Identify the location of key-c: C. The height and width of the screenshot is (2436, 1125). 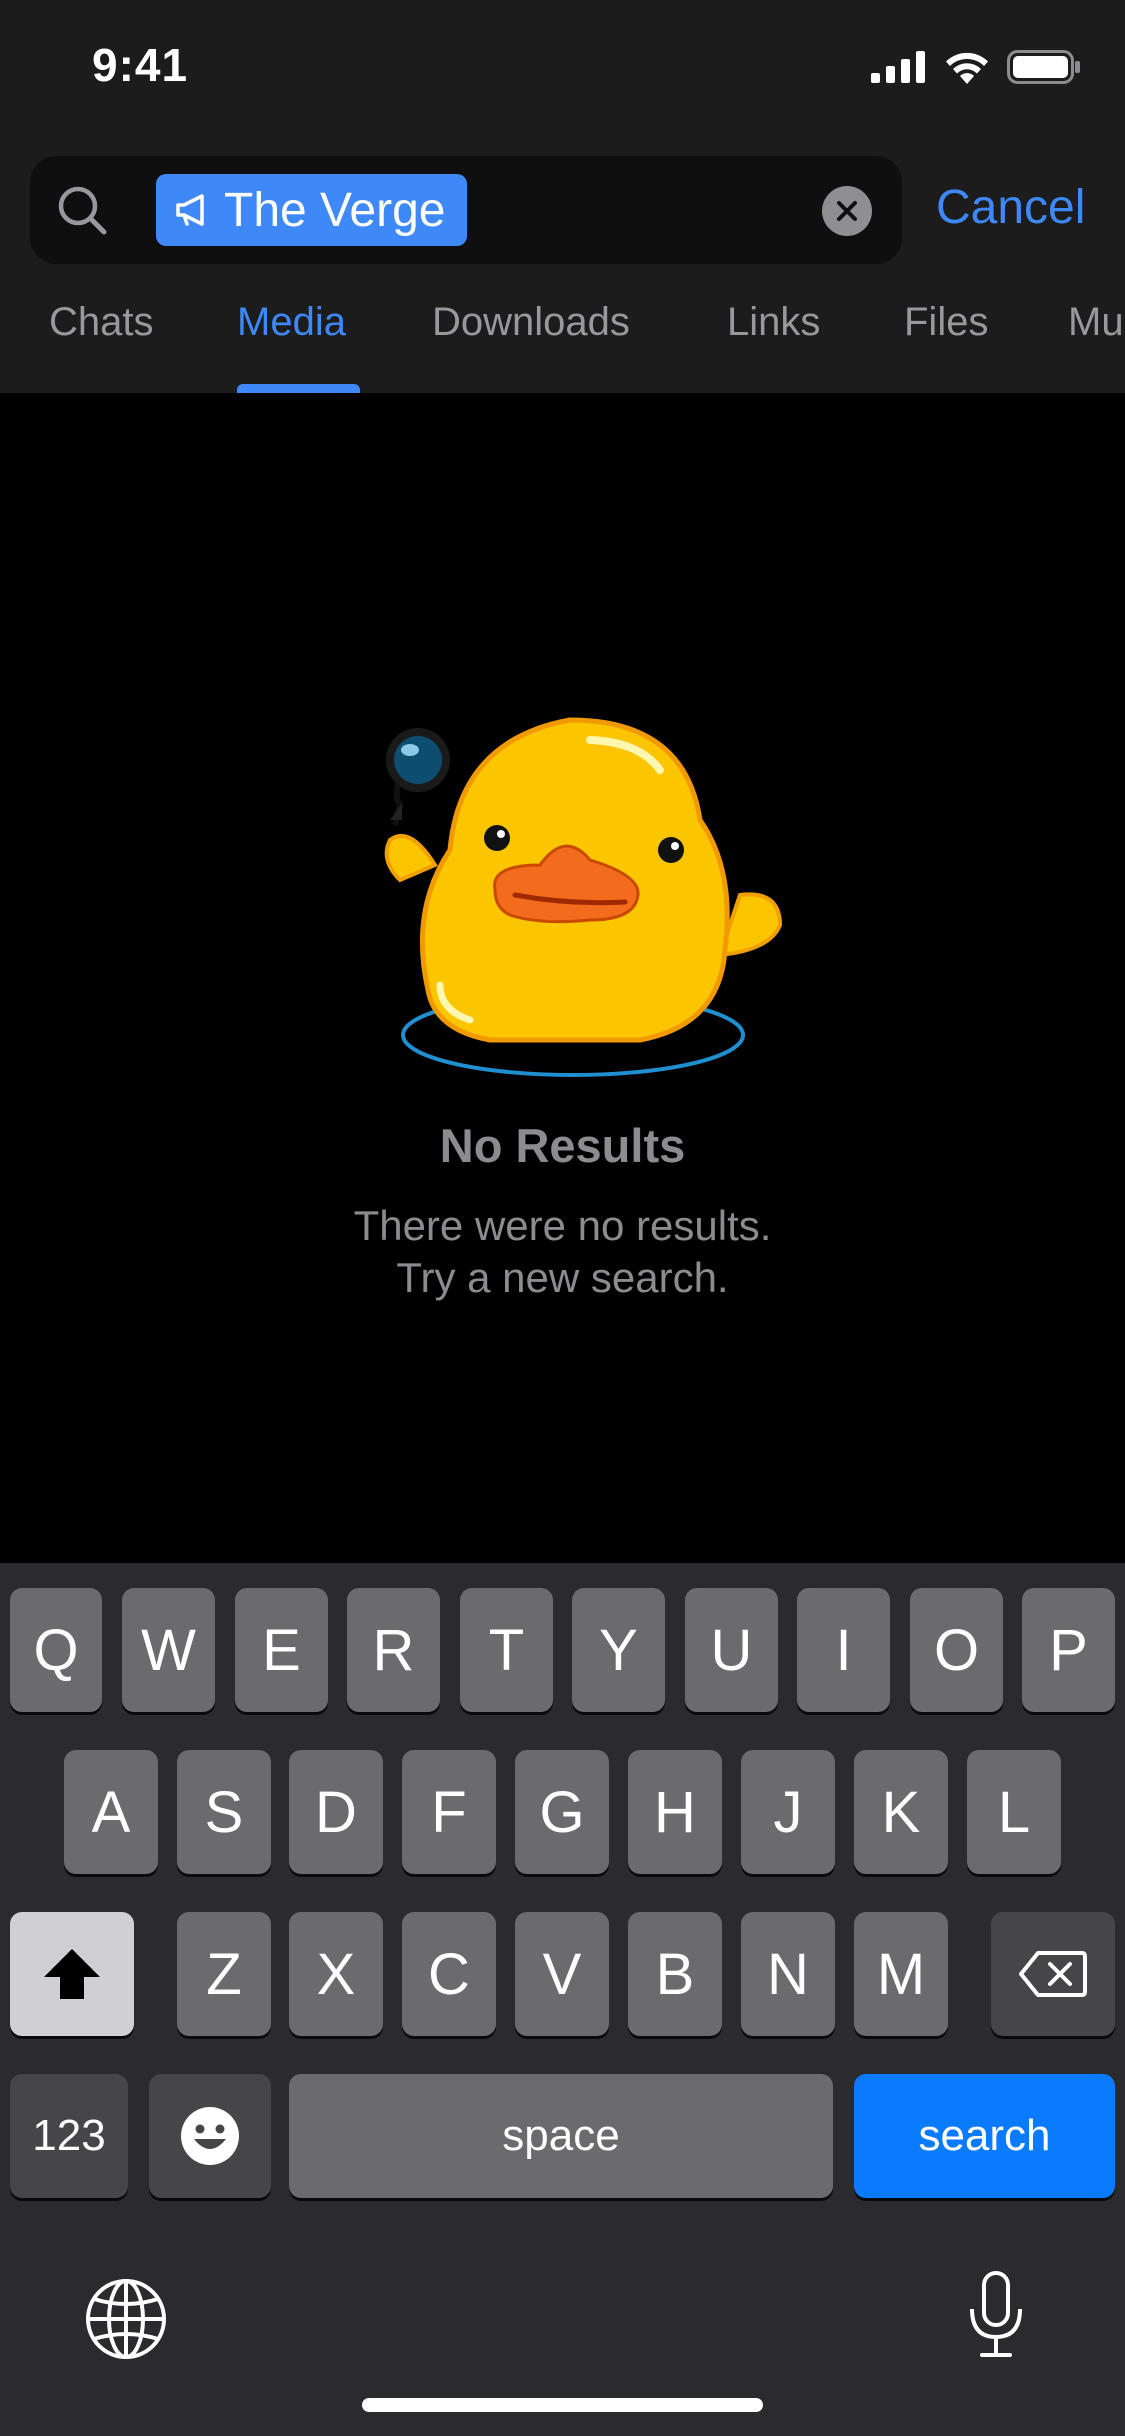
(449, 1974).